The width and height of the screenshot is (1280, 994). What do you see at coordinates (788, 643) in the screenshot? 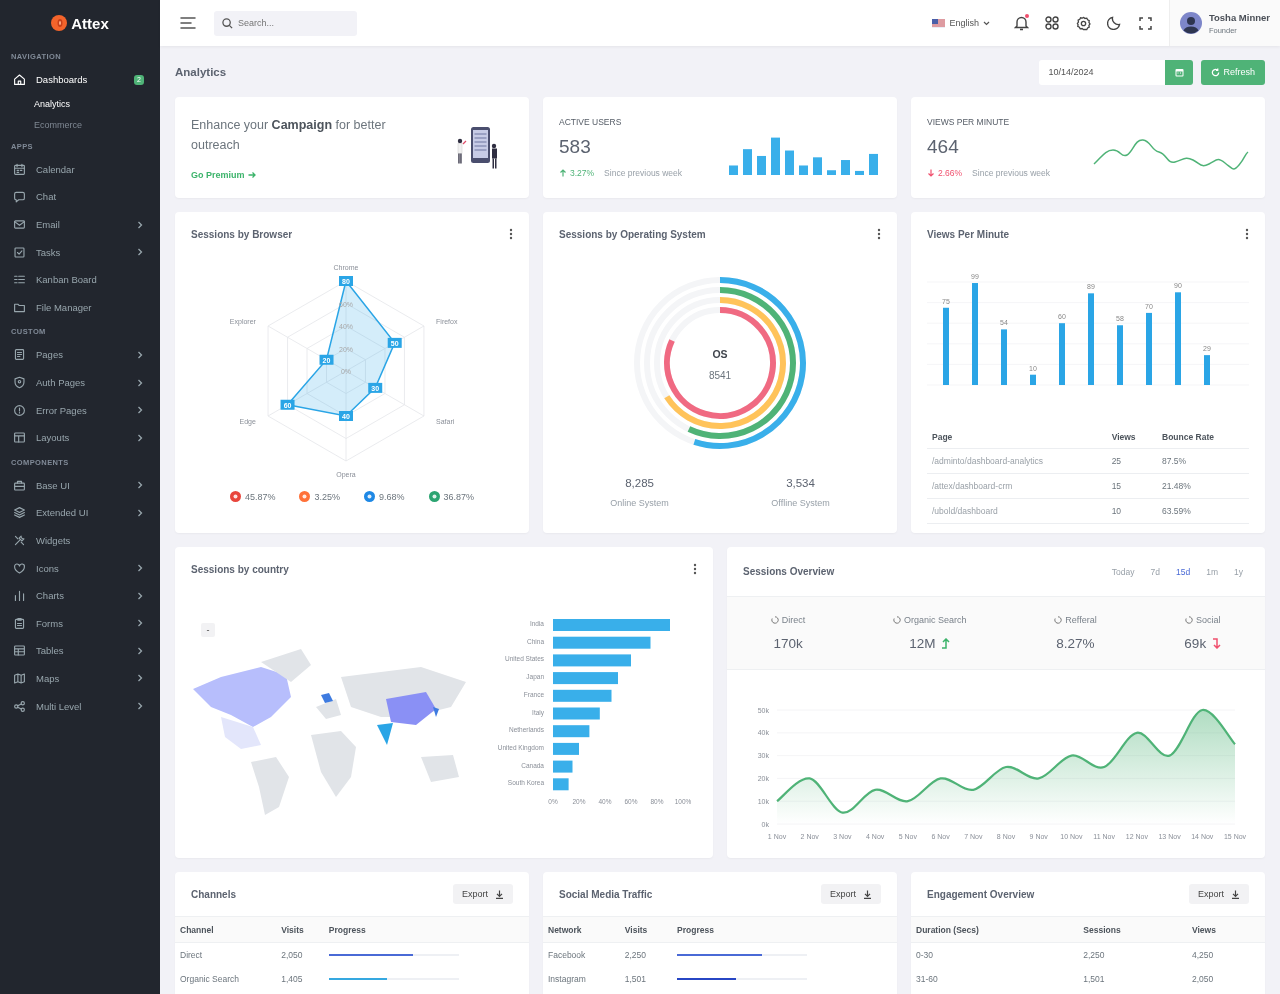
I see `metric-value: 170k` at bounding box center [788, 643].